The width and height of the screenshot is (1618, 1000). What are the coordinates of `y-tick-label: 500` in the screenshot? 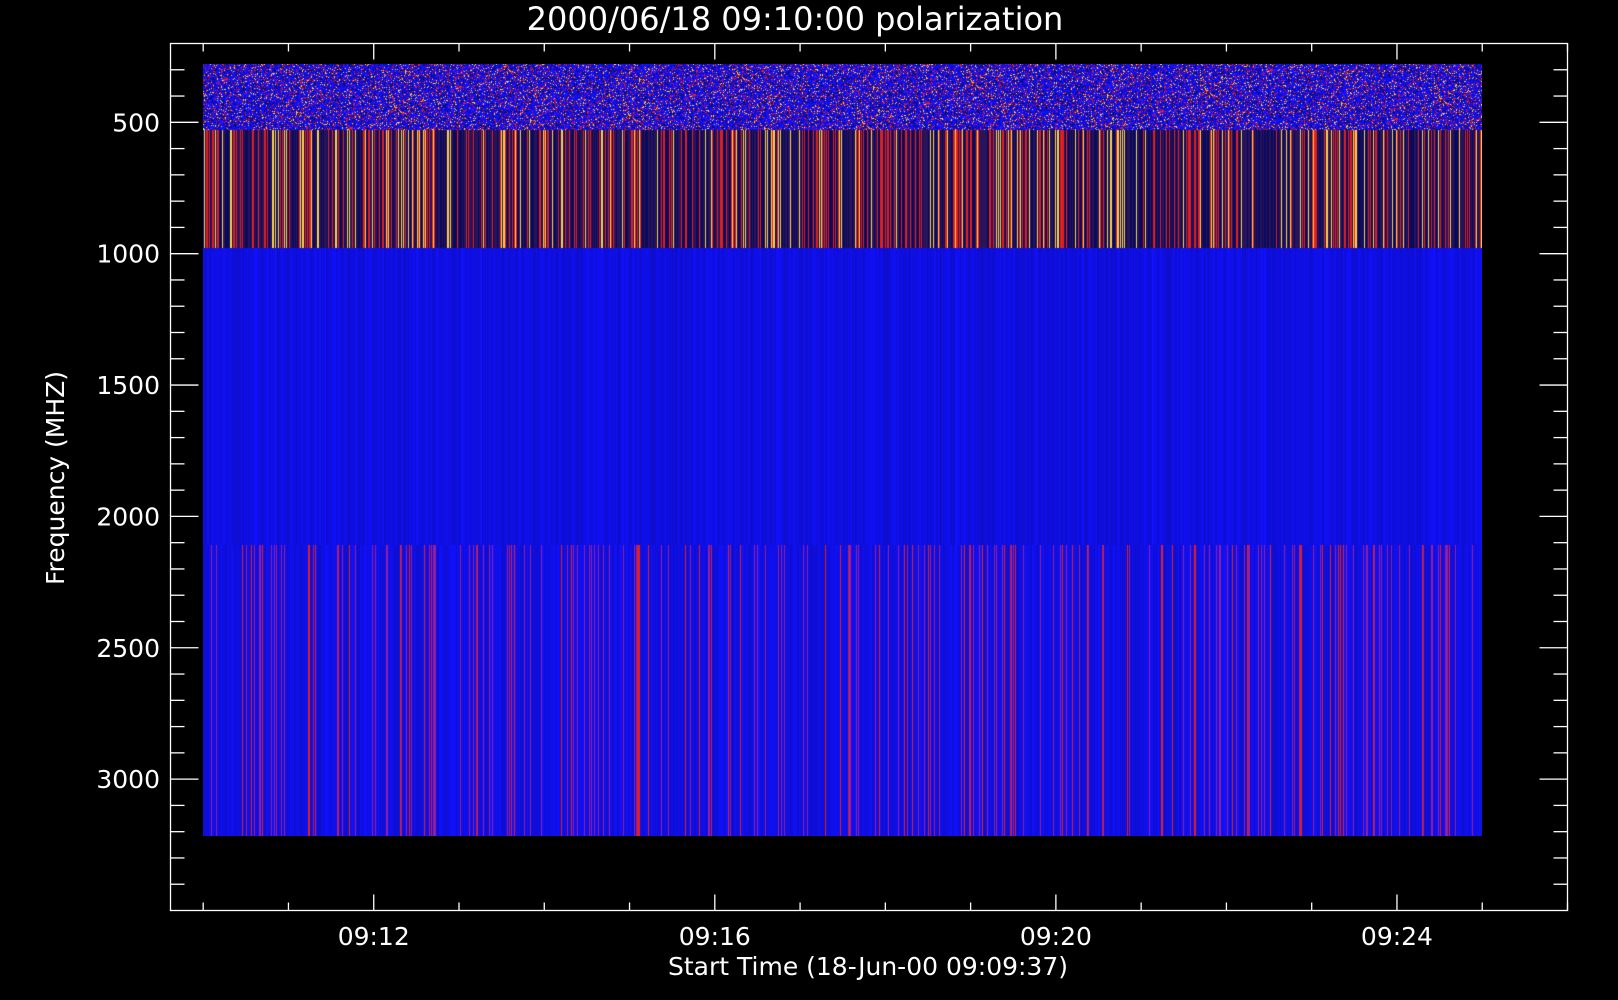 It's located at (136, 122).